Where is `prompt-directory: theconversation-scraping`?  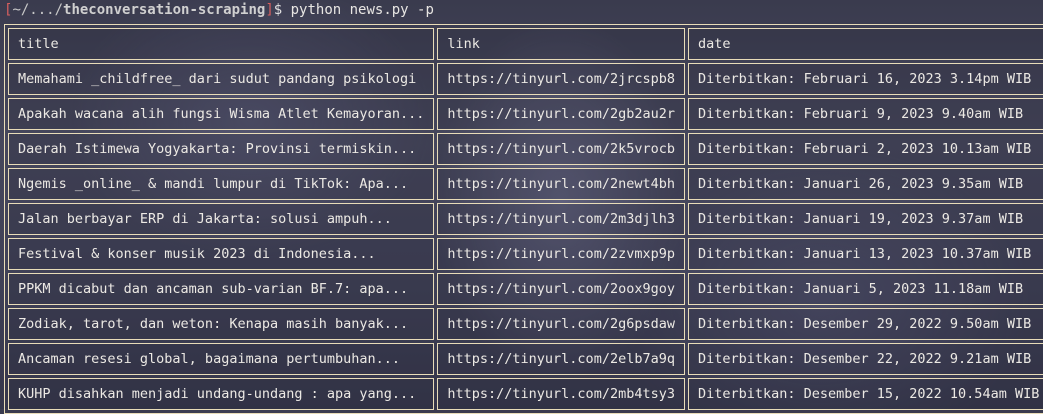 prompt-directory: theconversation-scraping is located at coordinates (164, 10).